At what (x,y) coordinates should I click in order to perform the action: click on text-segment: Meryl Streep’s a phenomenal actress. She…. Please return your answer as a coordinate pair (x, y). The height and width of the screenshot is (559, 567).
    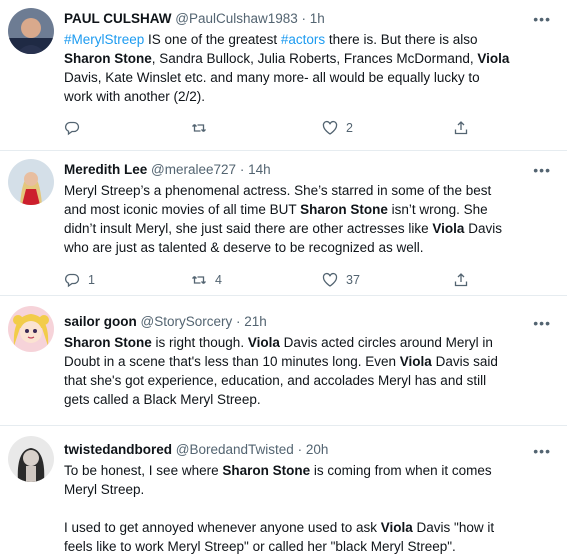
    Looking at the image, I should click on (278, 190).